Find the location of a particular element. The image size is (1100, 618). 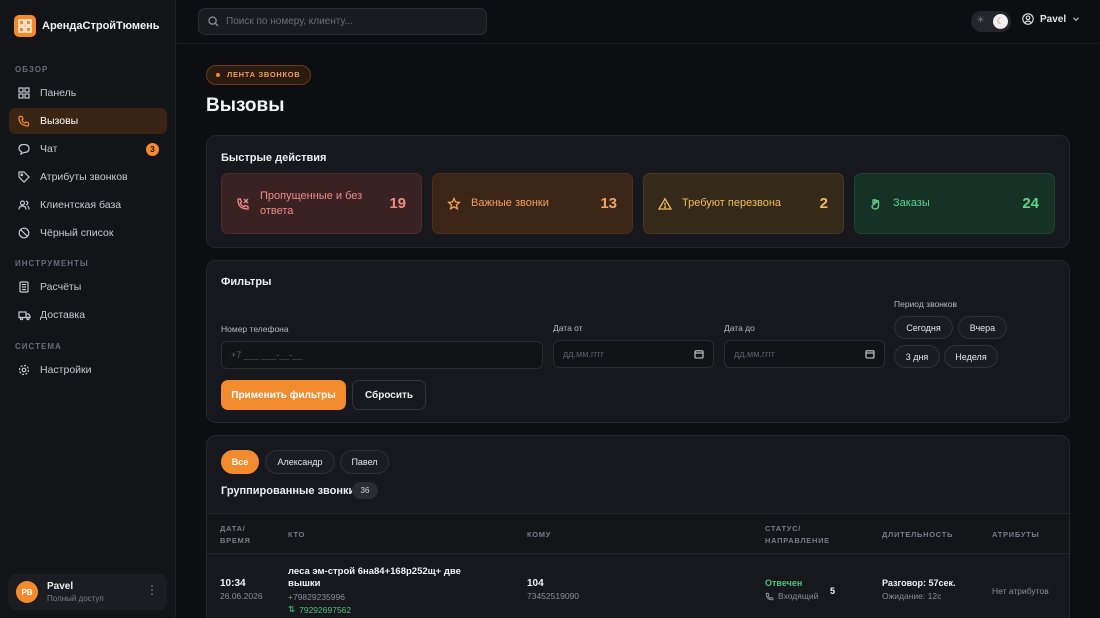

quick-action-label: Заказы is located at coordinates (911, 203).